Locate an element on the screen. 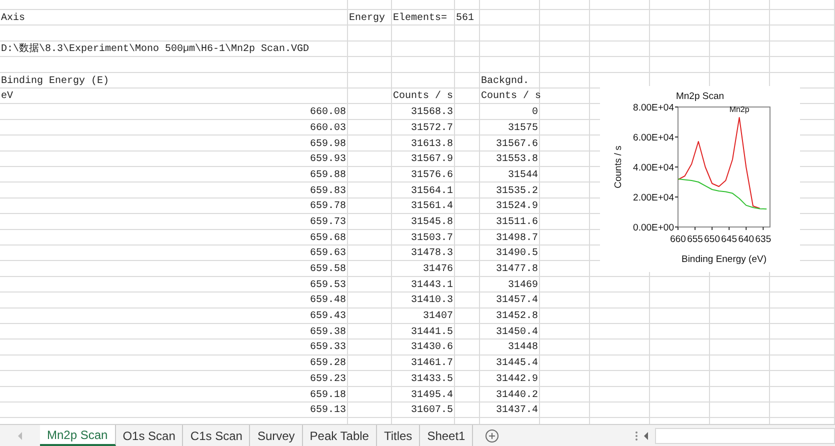  number-cell-text: 31490.5 is located at coordinates (516, 254).